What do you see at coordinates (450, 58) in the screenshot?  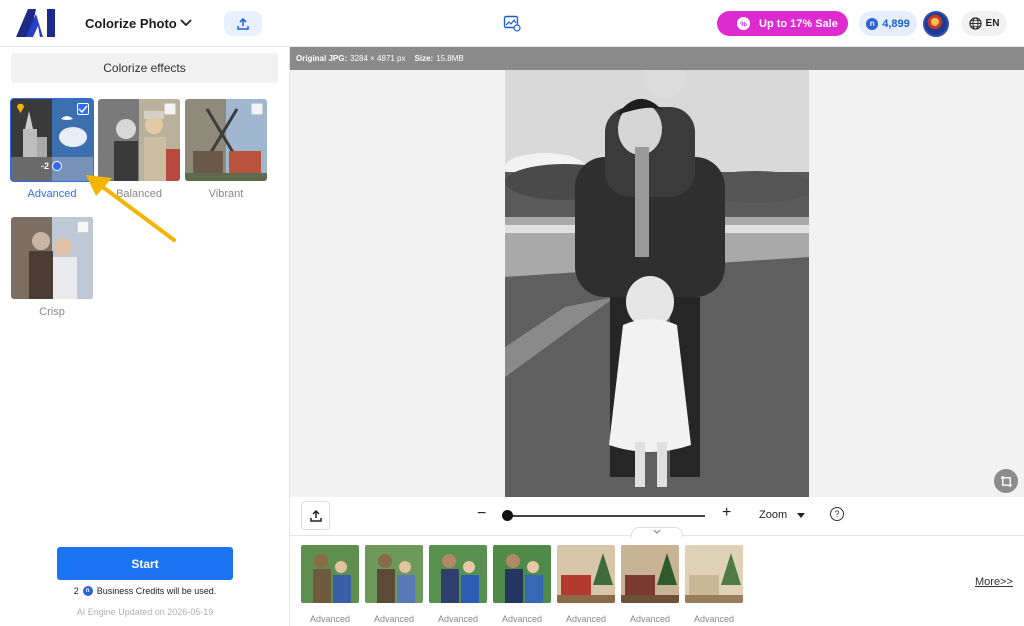 I see `info-size: 15.8MB` at bounding box center [450, 58].